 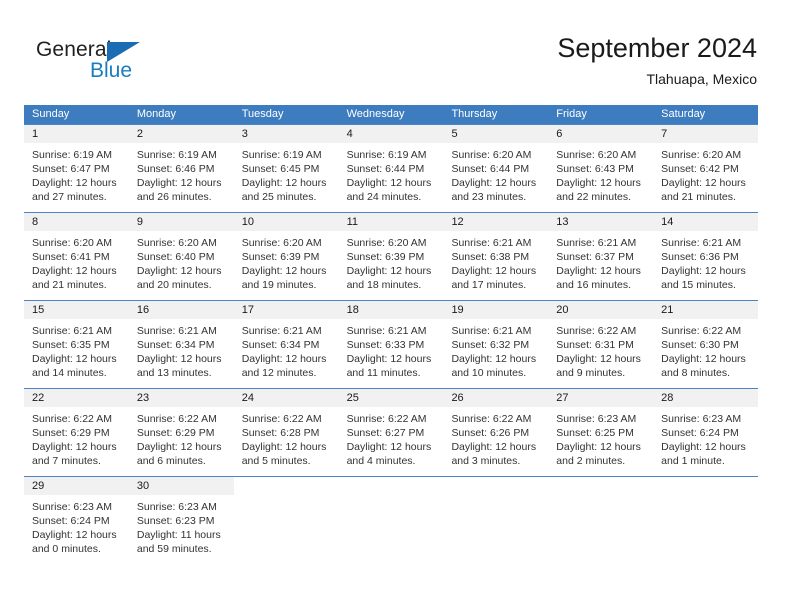 I want to click on daylight-duration-line2: and 3 minutes., so click(x=486, y=461).